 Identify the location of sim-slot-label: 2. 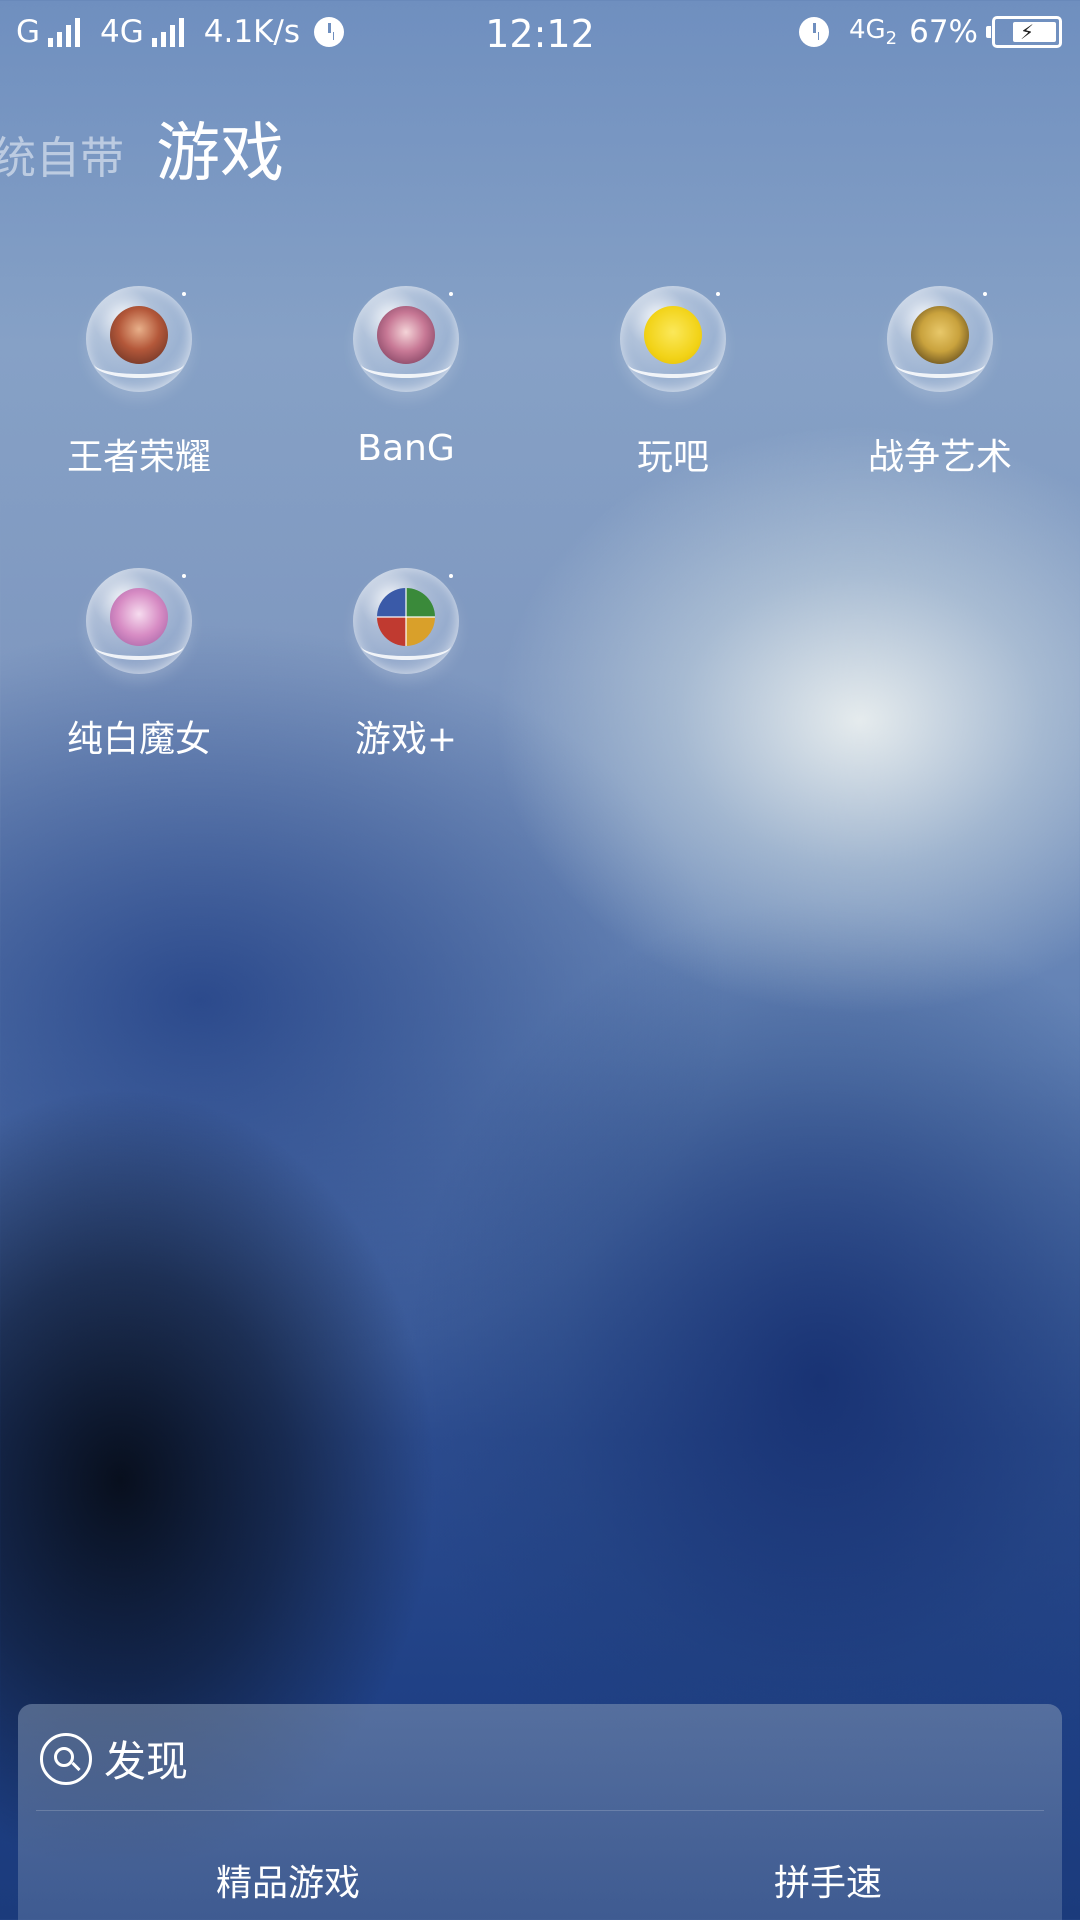
(891, 39).